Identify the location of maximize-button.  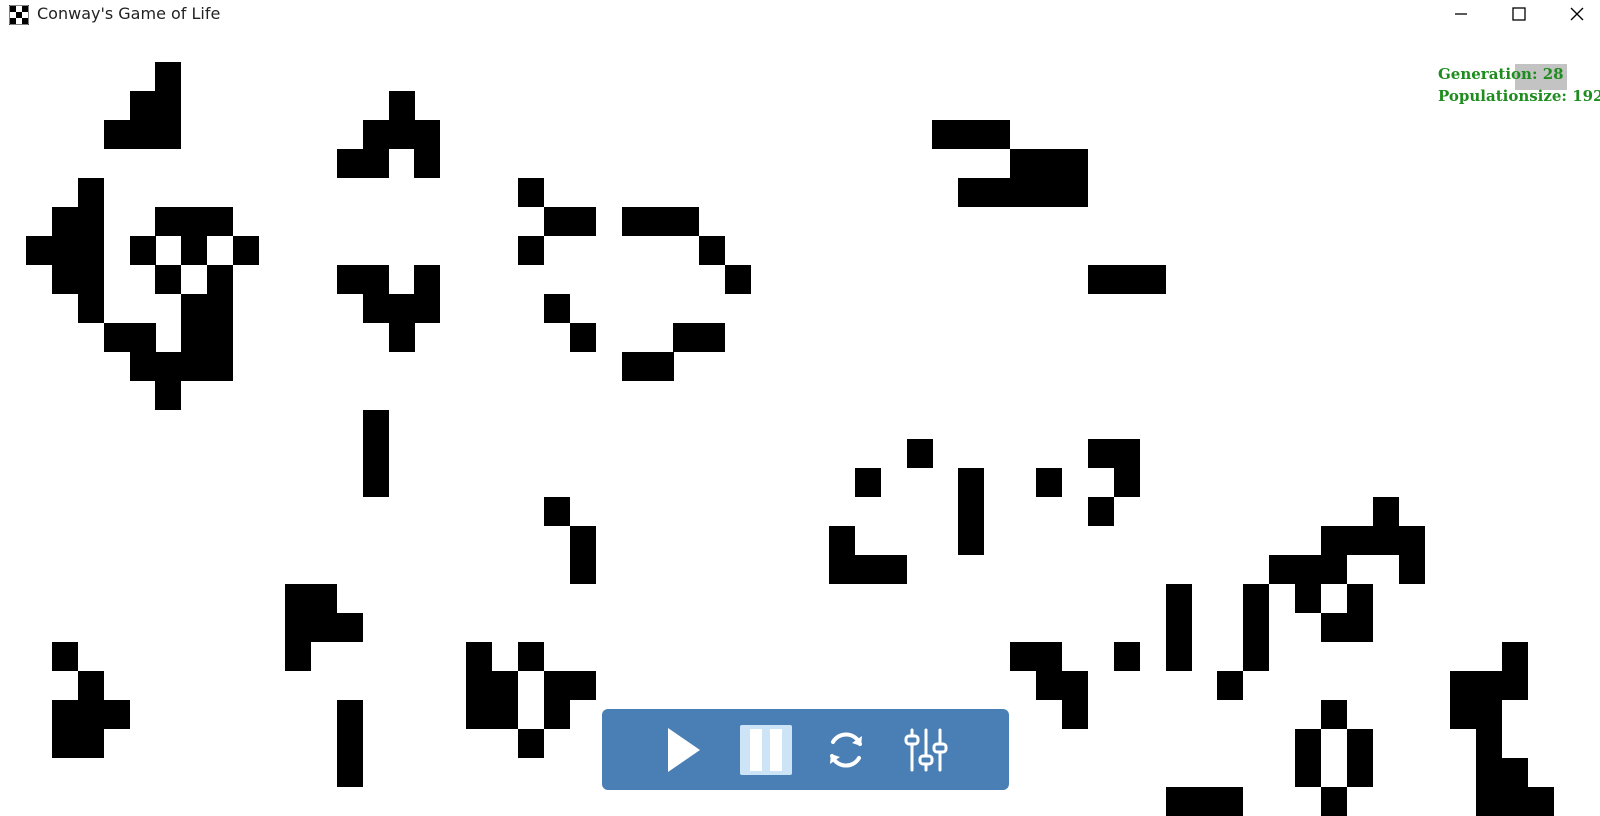
(1519, 14).